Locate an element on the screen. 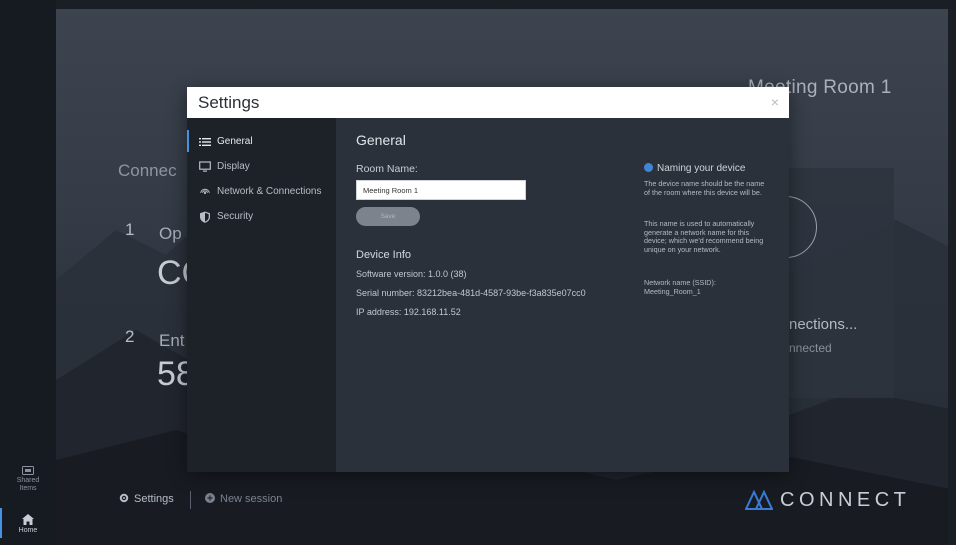 The height and width of the screenshot is (545, 956). save-button: Save is located at coordinates (388, 216).